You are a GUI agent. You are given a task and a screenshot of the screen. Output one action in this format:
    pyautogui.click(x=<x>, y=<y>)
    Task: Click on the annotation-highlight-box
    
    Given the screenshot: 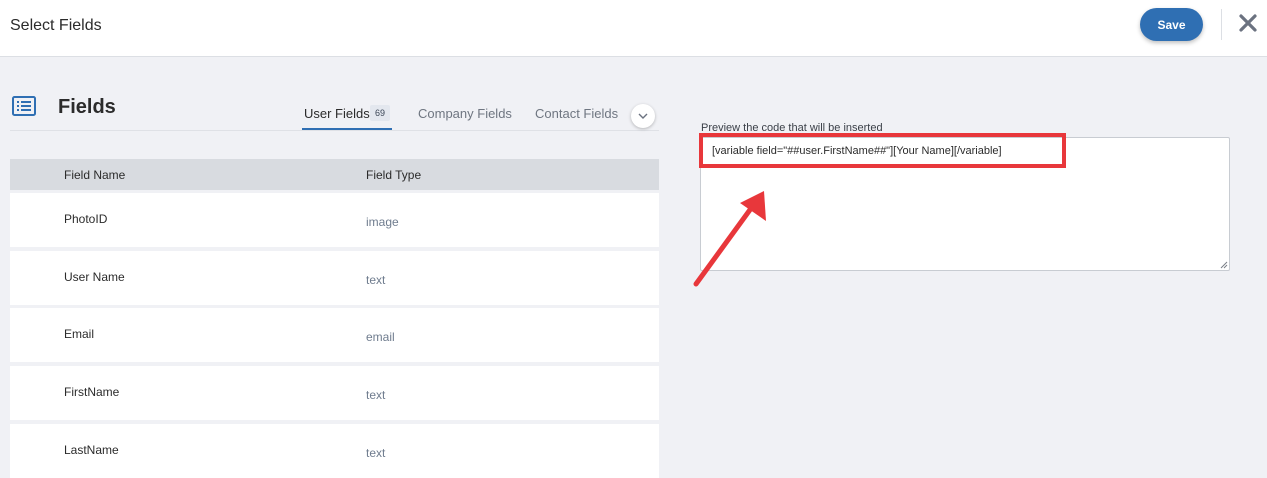 What is the action you would take?
    pyautogui.click(x=882, y=150)
    